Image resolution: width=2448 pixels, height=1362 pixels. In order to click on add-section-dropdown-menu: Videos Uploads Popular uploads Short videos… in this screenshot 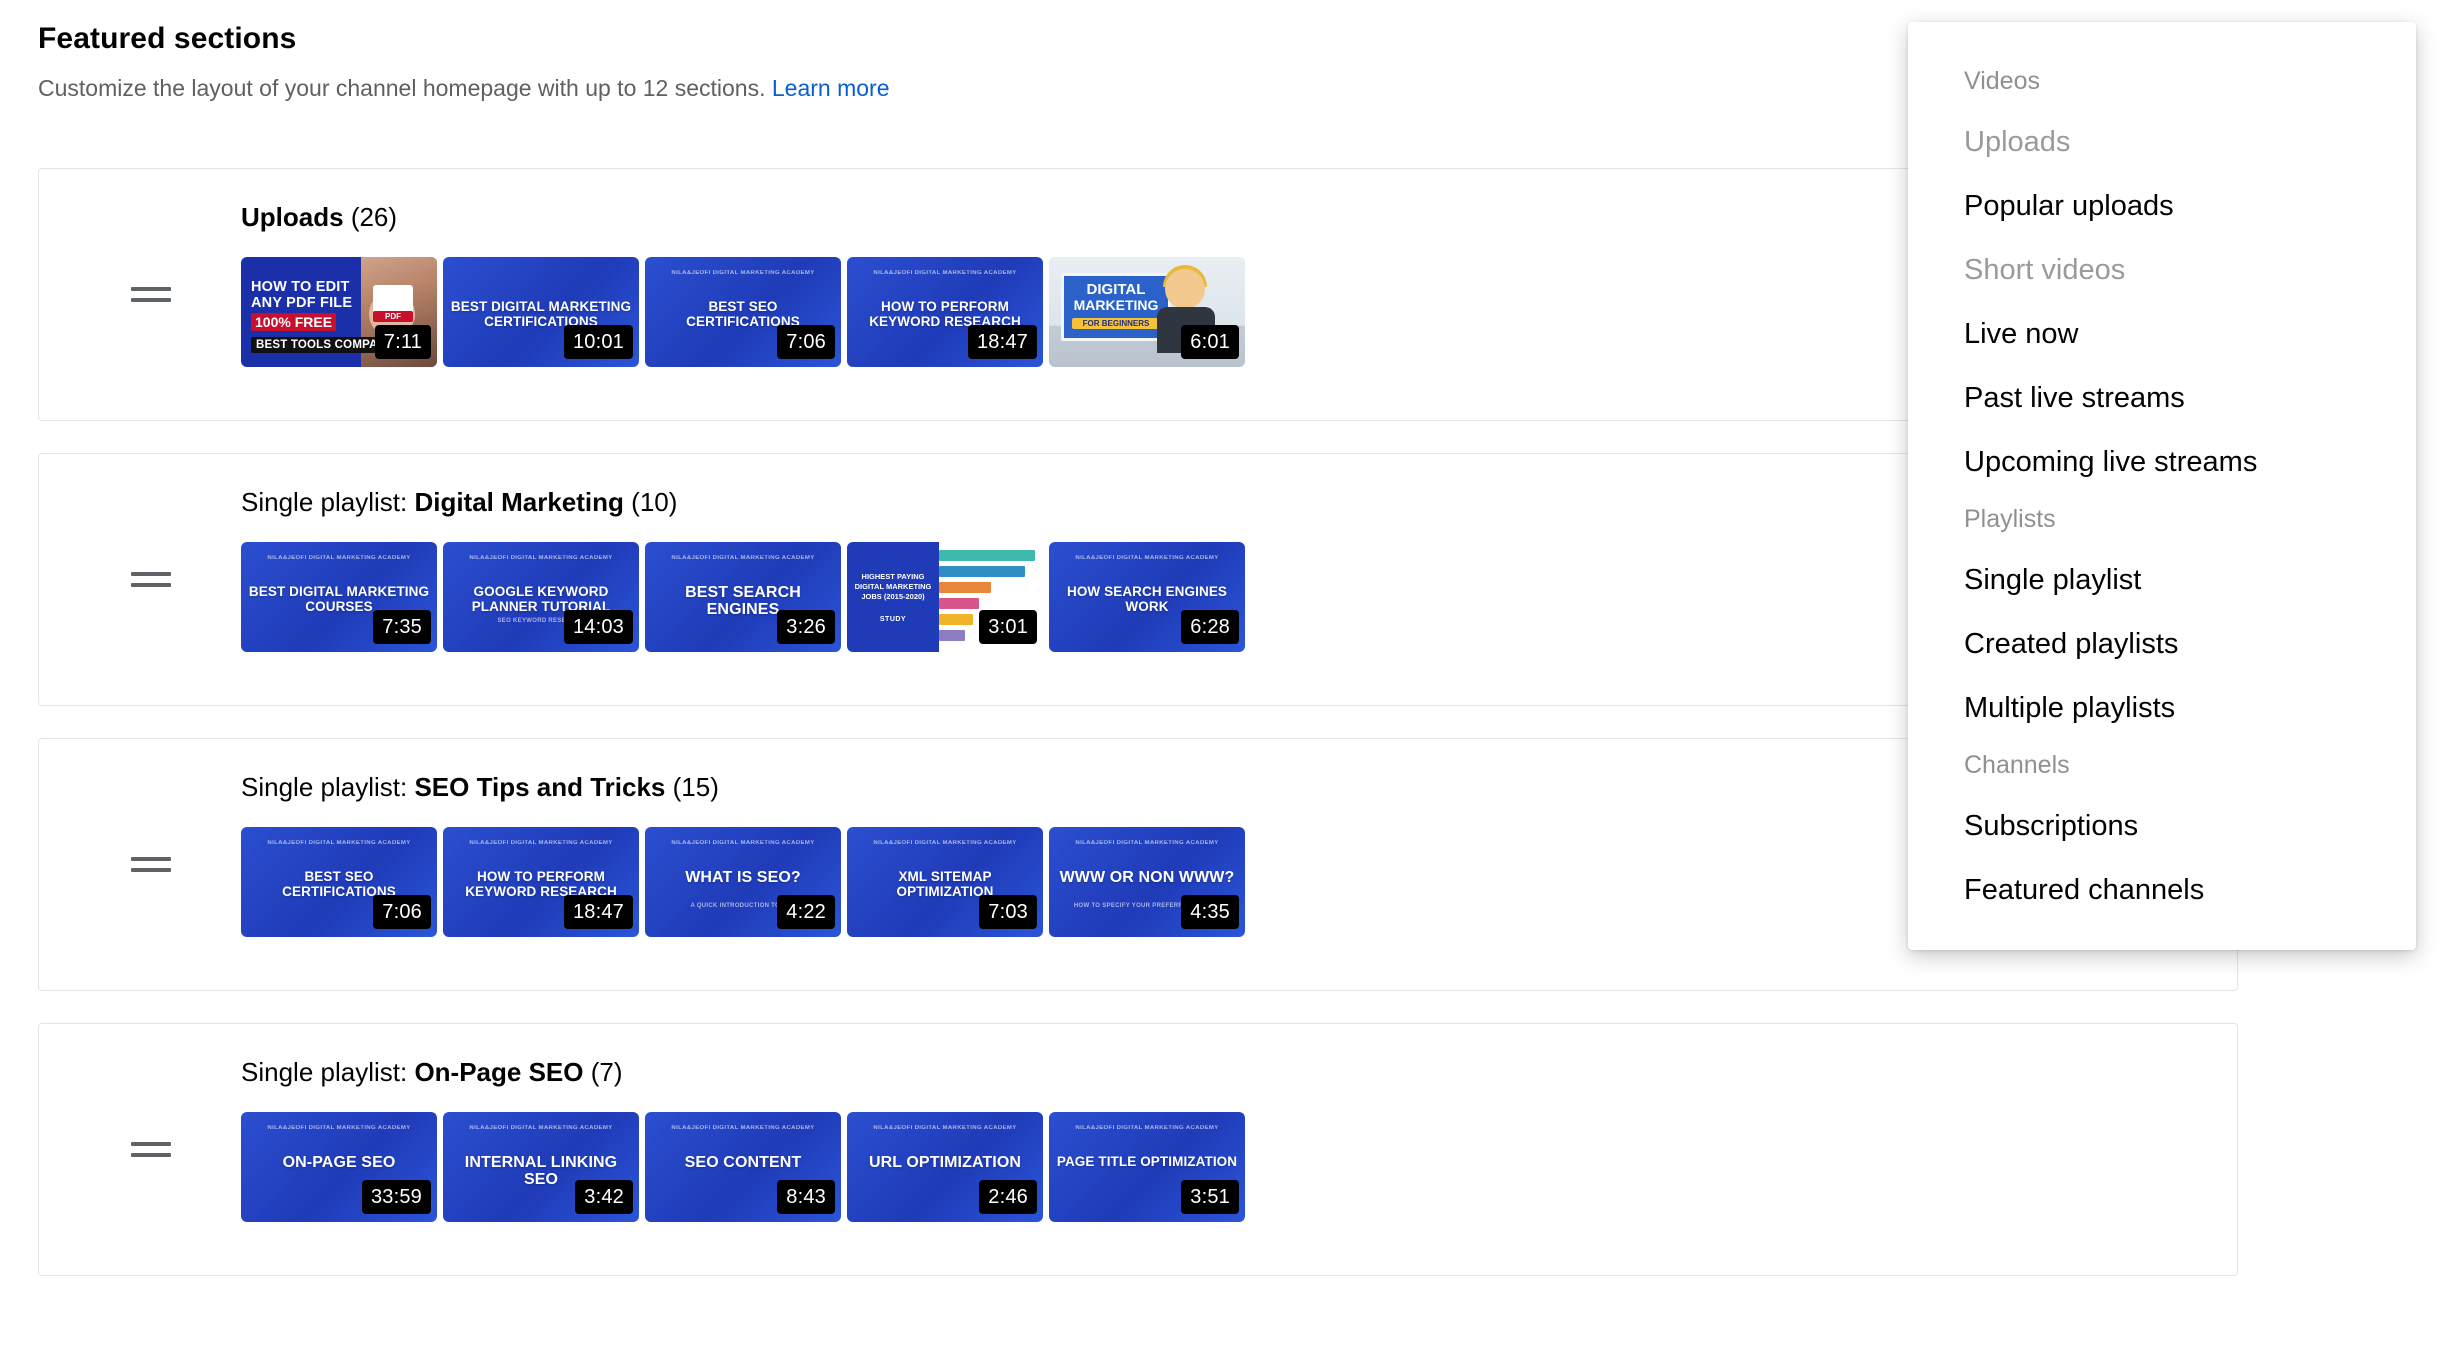, I will do `click(2162, 486)`.